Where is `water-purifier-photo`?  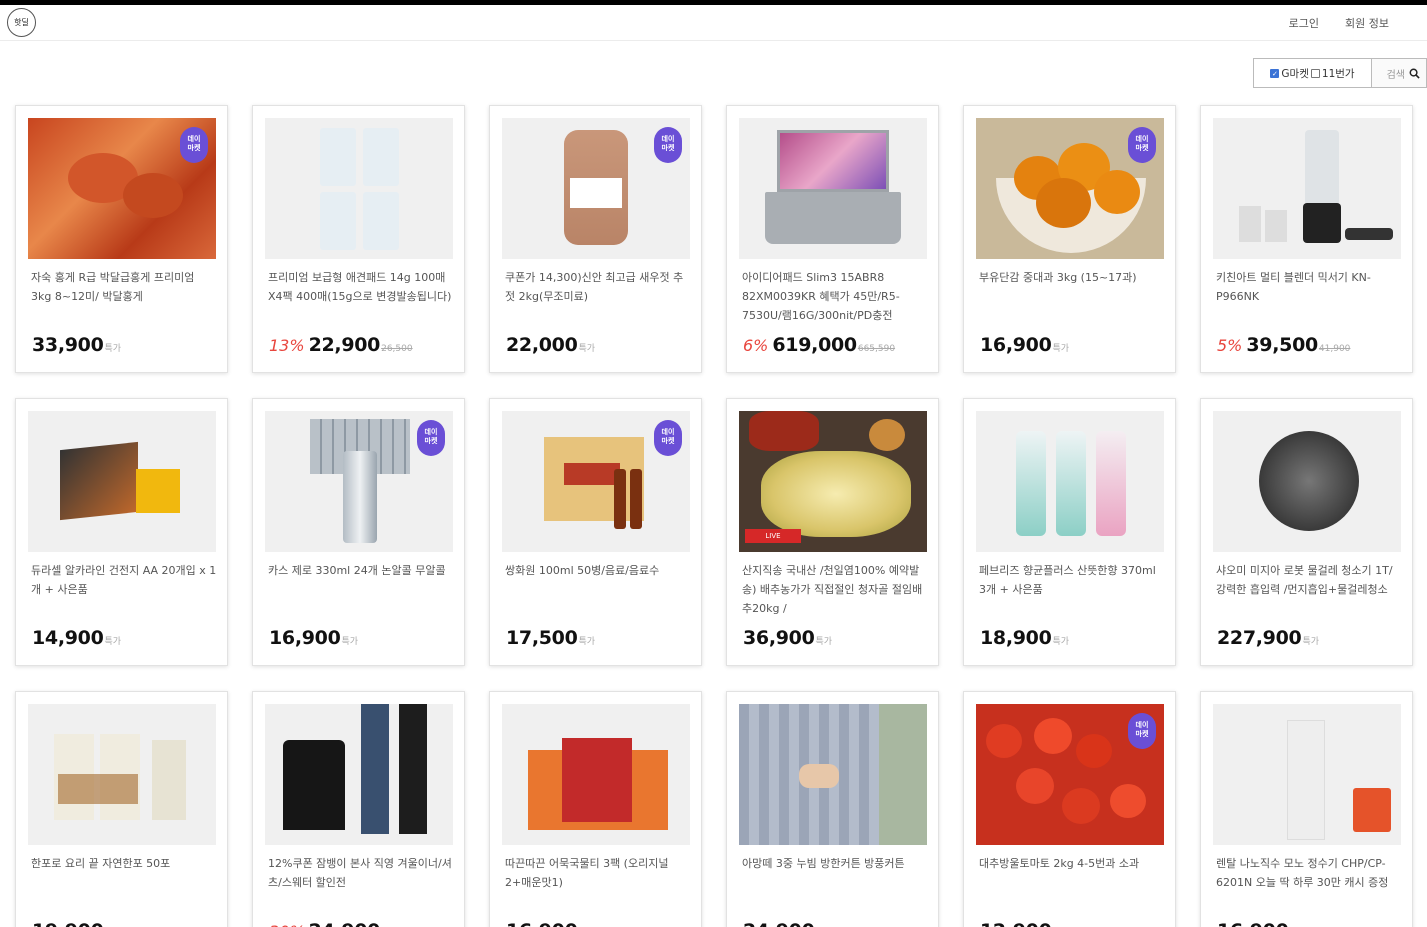
water-purifier-photo is located at coordinates (1307, 774).